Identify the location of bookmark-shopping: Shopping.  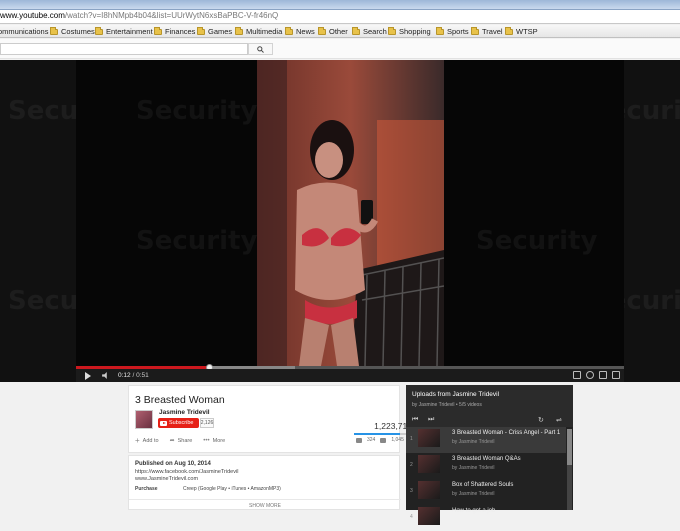
(409, 31).